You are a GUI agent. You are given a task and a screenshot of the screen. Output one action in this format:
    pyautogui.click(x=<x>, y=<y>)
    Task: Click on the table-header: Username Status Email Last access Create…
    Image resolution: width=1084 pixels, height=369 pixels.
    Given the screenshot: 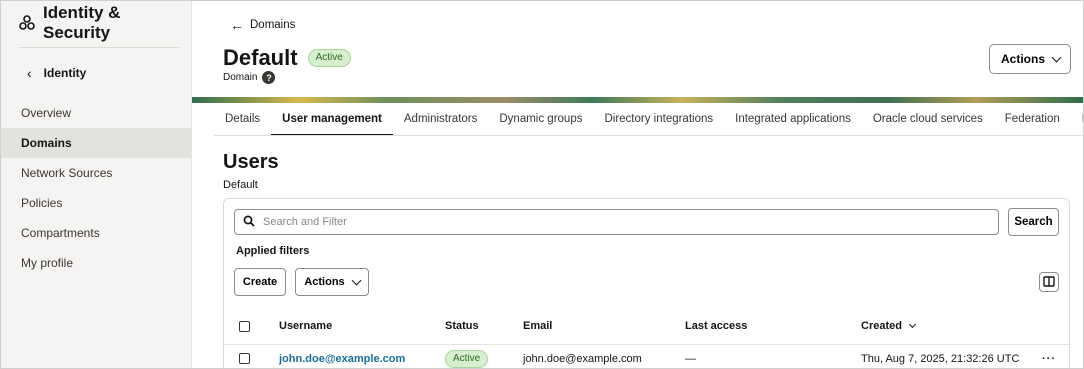 What is the action you would take?
    pyautogui.click(x=647, y=326)
    